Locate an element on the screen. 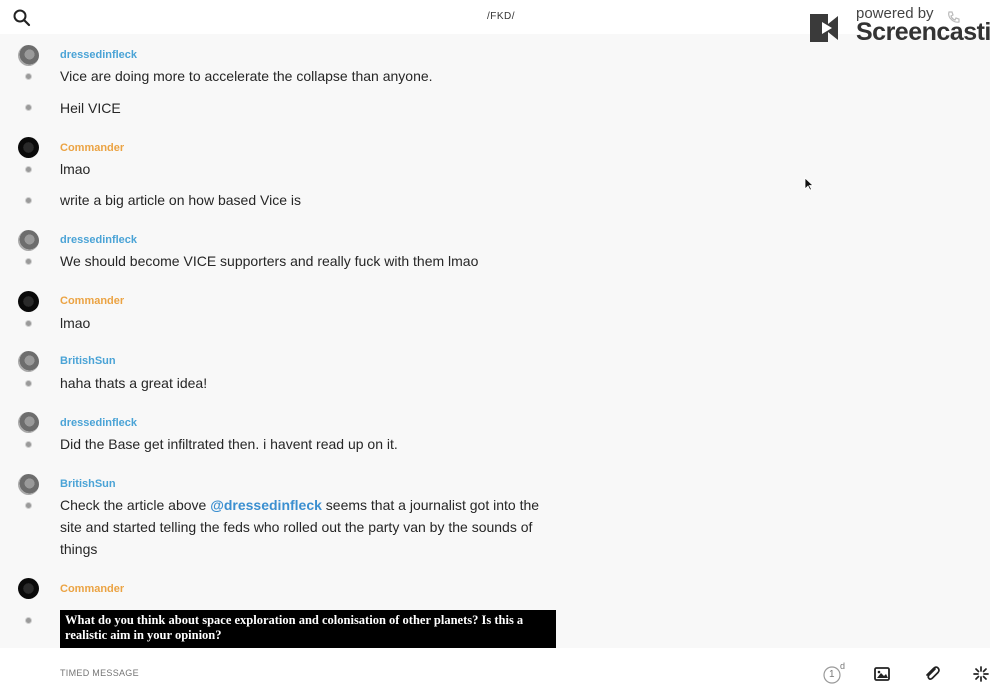 Image resolution: width=990 pixels, height=700 pixels. message-text: haha thats a great idea! is located at coordinates (134, 383).